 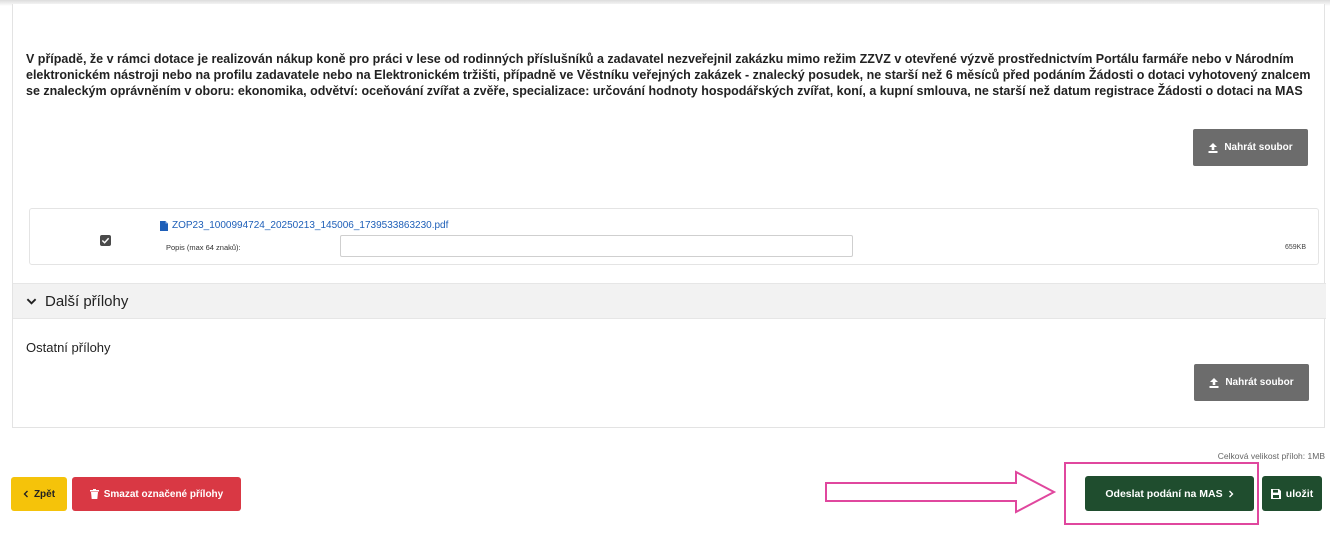 I want to click on send-to-mas-label: Odeslat podání na MAS, so click(x=1164, y=493).